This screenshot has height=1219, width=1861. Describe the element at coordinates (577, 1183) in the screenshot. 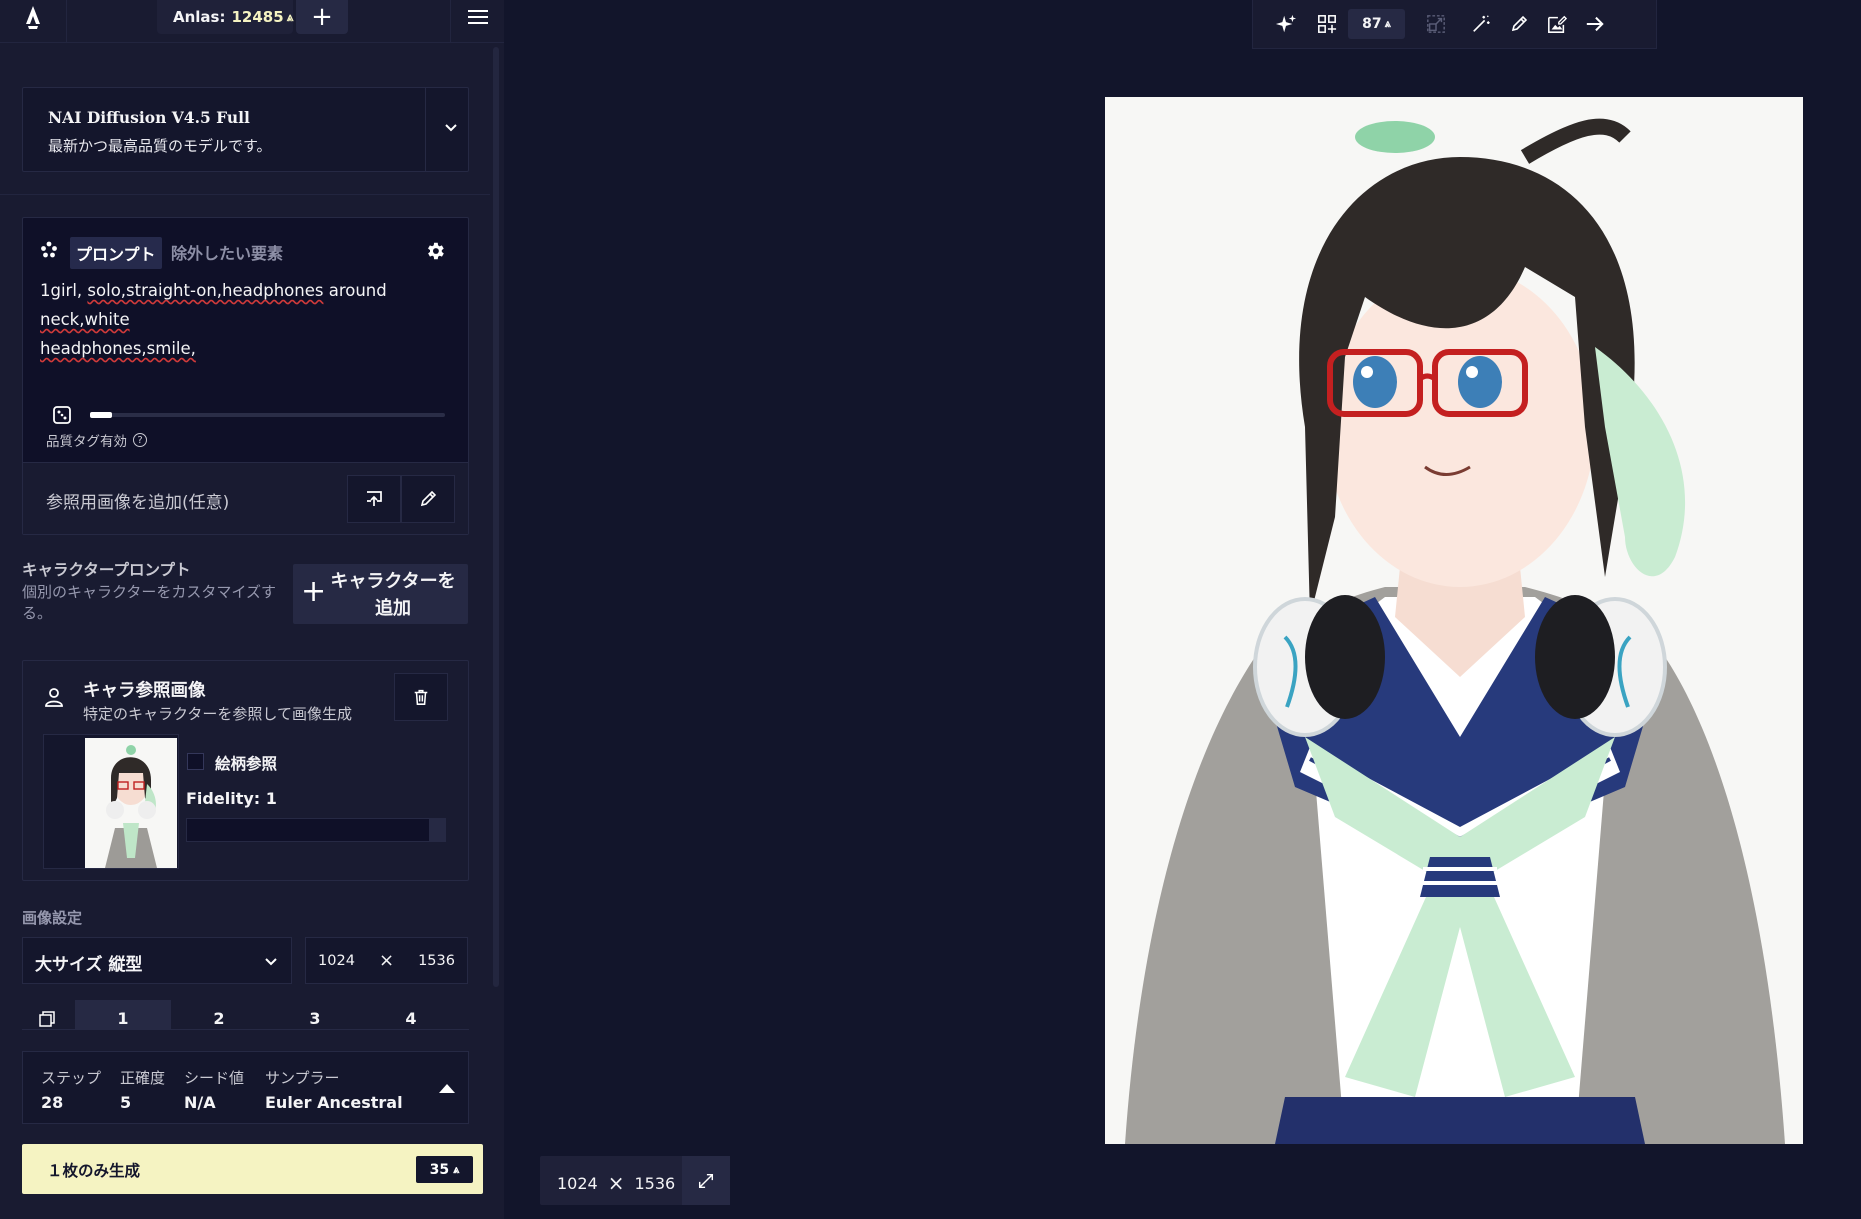

I see `output-width: 1024` at that location.